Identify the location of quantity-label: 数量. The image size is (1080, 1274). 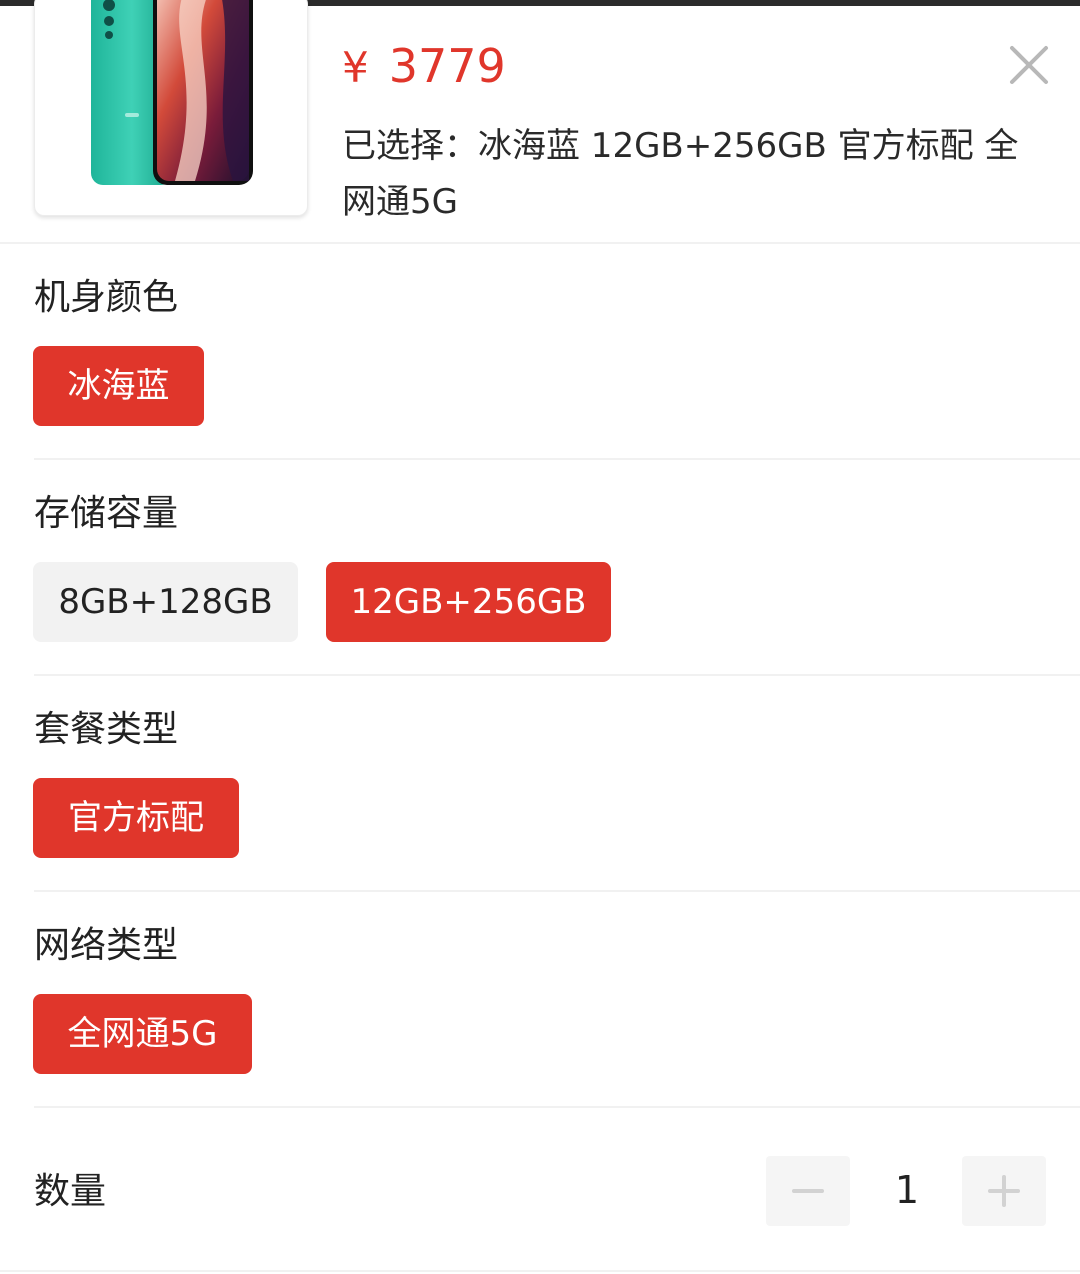
(70, 1191).